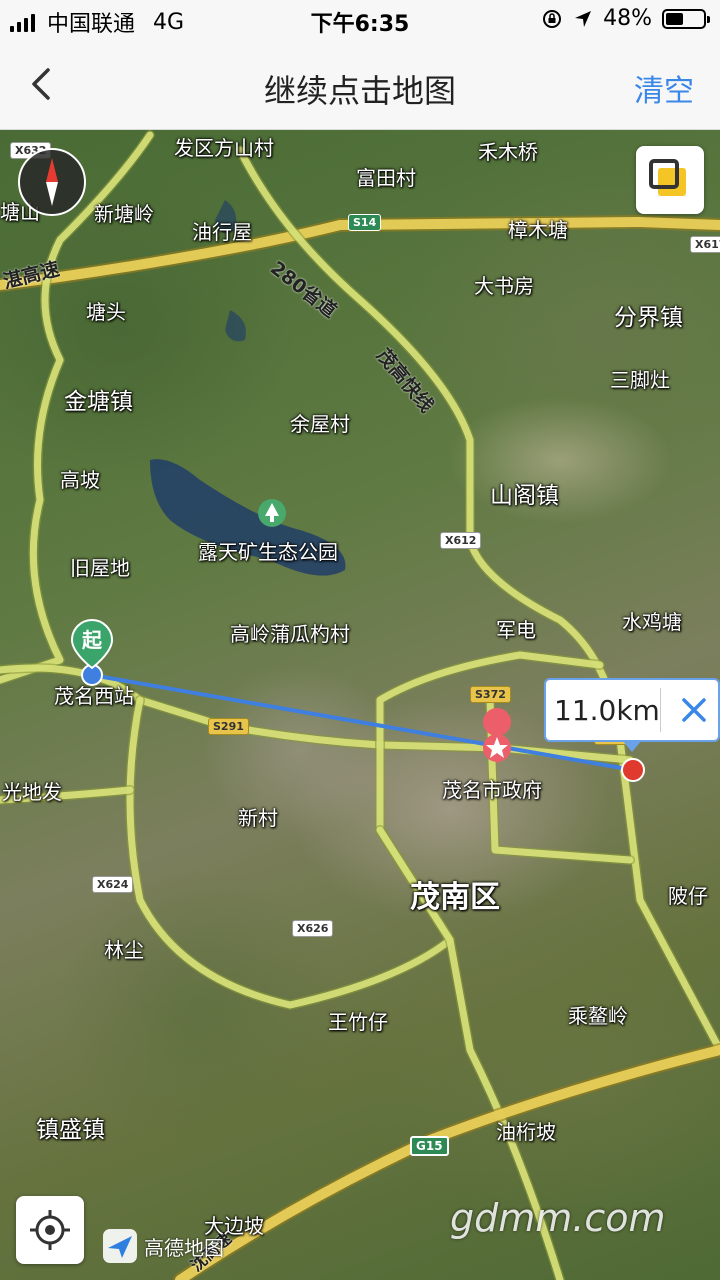 This screenshot has height=1280, width=720. What do you see at coordinates (228, 726) in the screenshot?
I see `road-shield-s291: S291` at bounding box center [228, 726].